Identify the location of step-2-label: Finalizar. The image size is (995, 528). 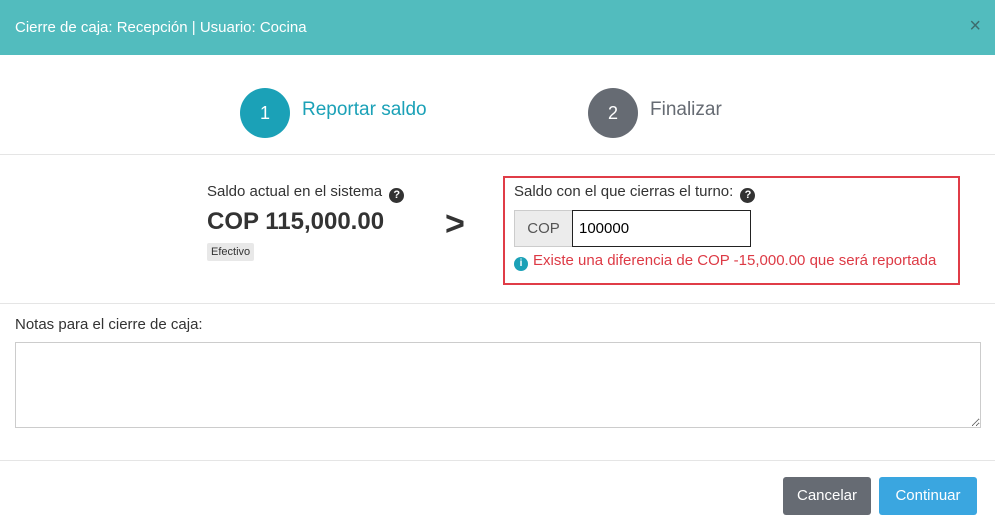
(686, 109).